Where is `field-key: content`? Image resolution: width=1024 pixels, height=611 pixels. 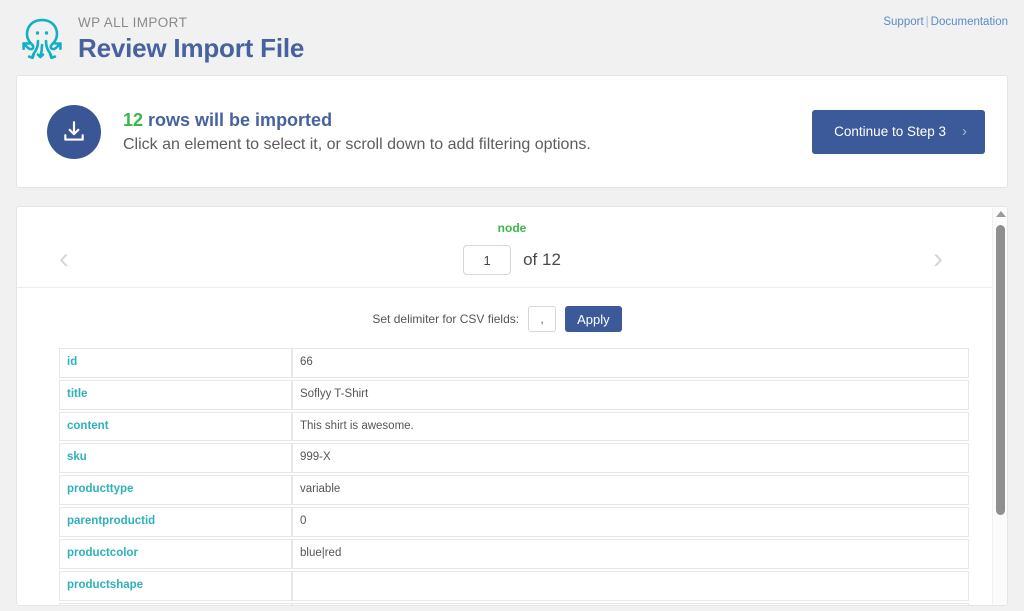
field-key: content is located at coordinates (175, 426).